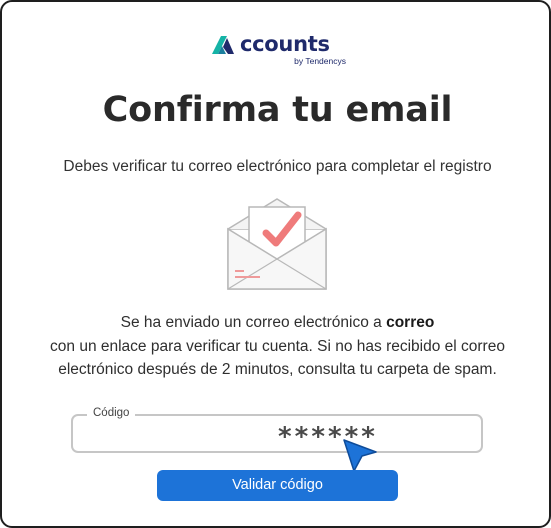 This screenshot has width=551, height=528. Describe the element at coordinates (320, 61) in the screenshot. I see `logo-tagline: by Tendencys` at that location.